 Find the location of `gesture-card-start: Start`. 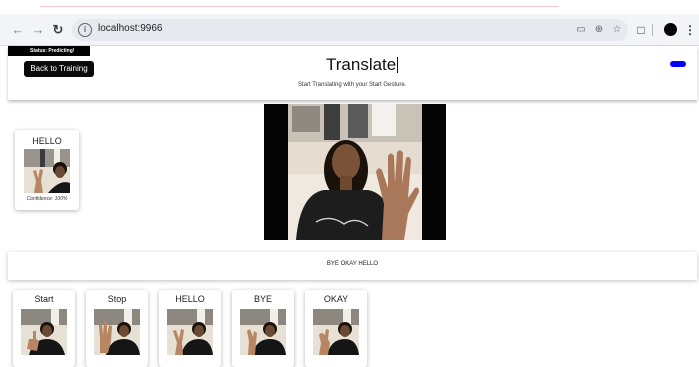

gesture-card-start: Start is located at coordinates (44, 328).